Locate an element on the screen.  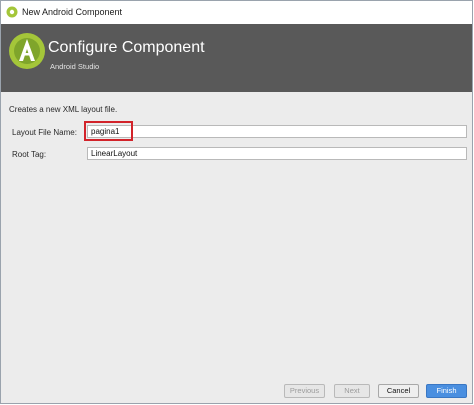
cancel-button: Cancel is located at coordinates (398, 391).